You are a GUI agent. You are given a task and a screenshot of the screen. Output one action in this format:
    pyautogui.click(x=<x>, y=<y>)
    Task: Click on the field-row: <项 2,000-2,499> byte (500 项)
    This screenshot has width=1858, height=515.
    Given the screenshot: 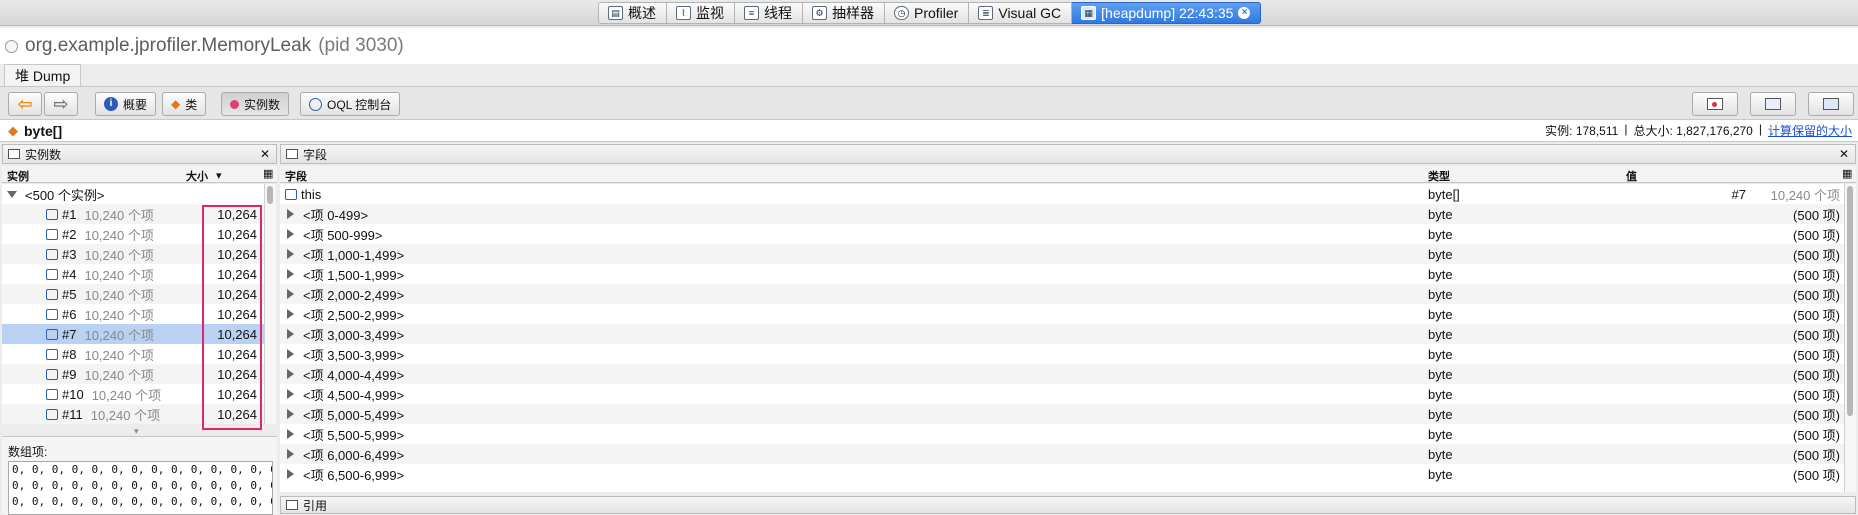 What is the action you would take?
    pyautogui.click(x=1062, y=294)
    